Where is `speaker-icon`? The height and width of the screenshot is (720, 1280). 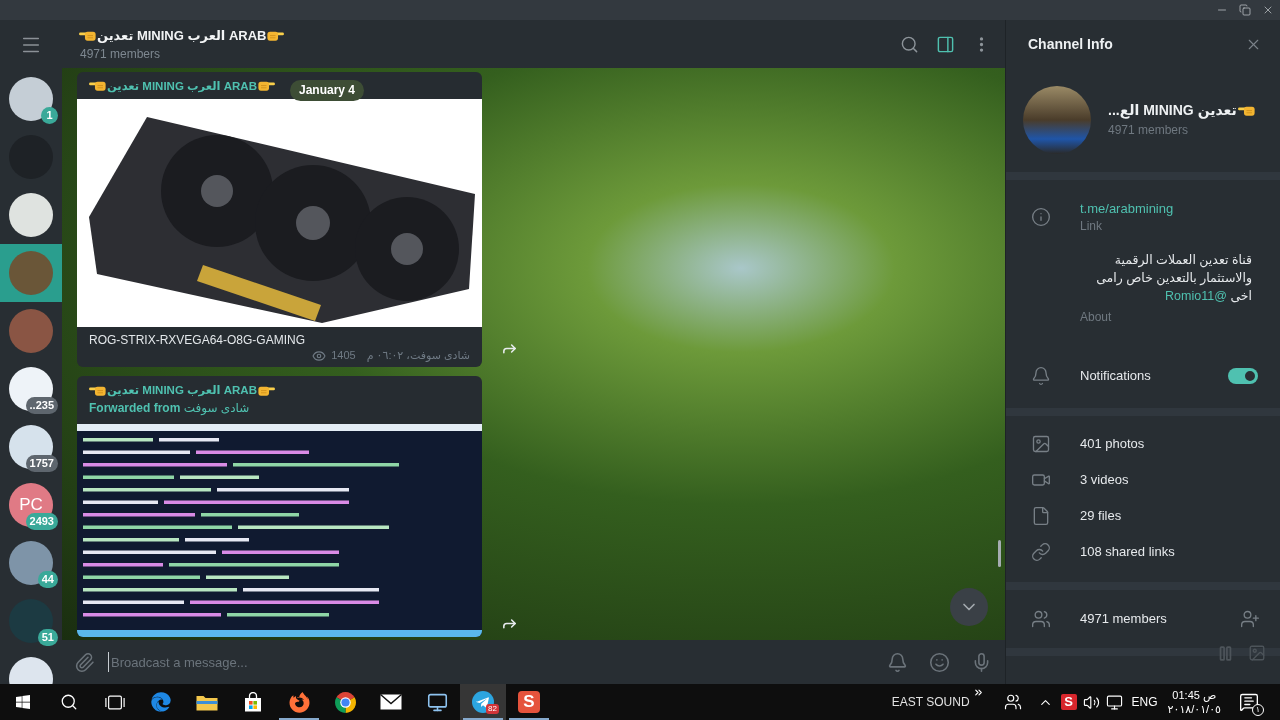
speaker-icon is located at coordinates (1091, 702).